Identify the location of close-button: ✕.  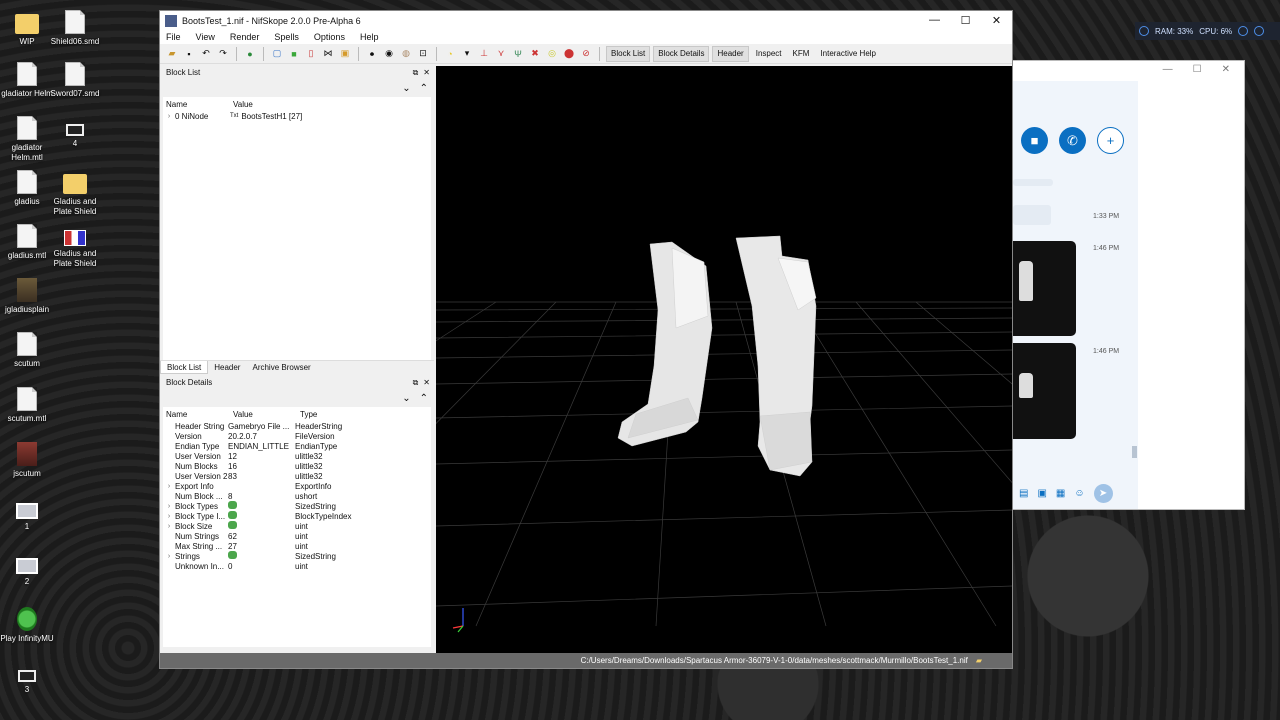
(996, 20).